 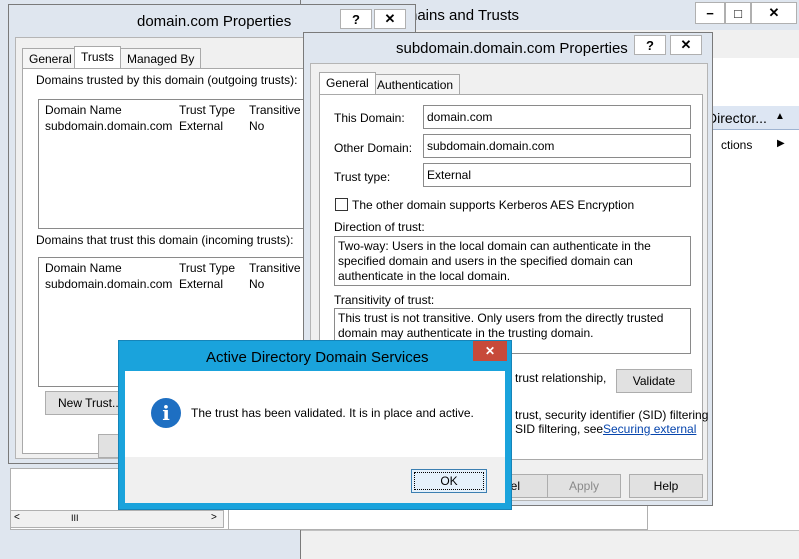 I want to click on validate-description: trust relationship,, so click(x=561, y=378).